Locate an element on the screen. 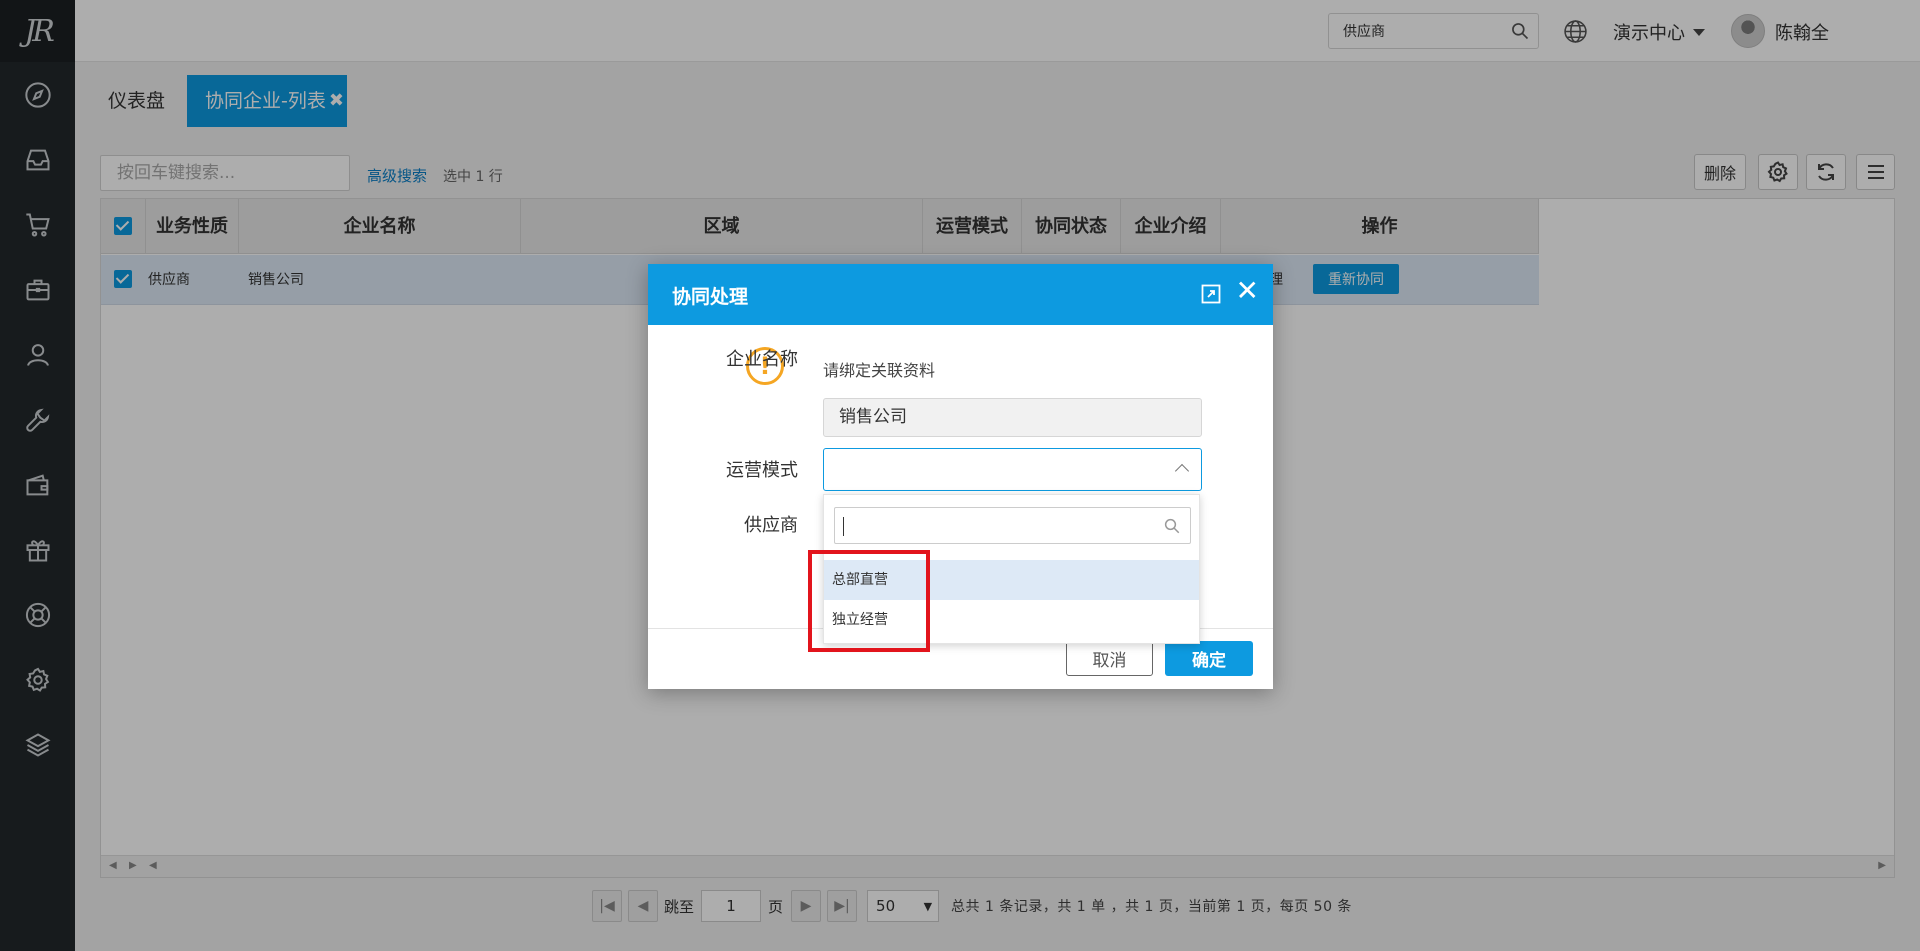 This screenshot has width=1920, height=951. company-name-field: 销售公司 is located at coordinates (1012, 417).